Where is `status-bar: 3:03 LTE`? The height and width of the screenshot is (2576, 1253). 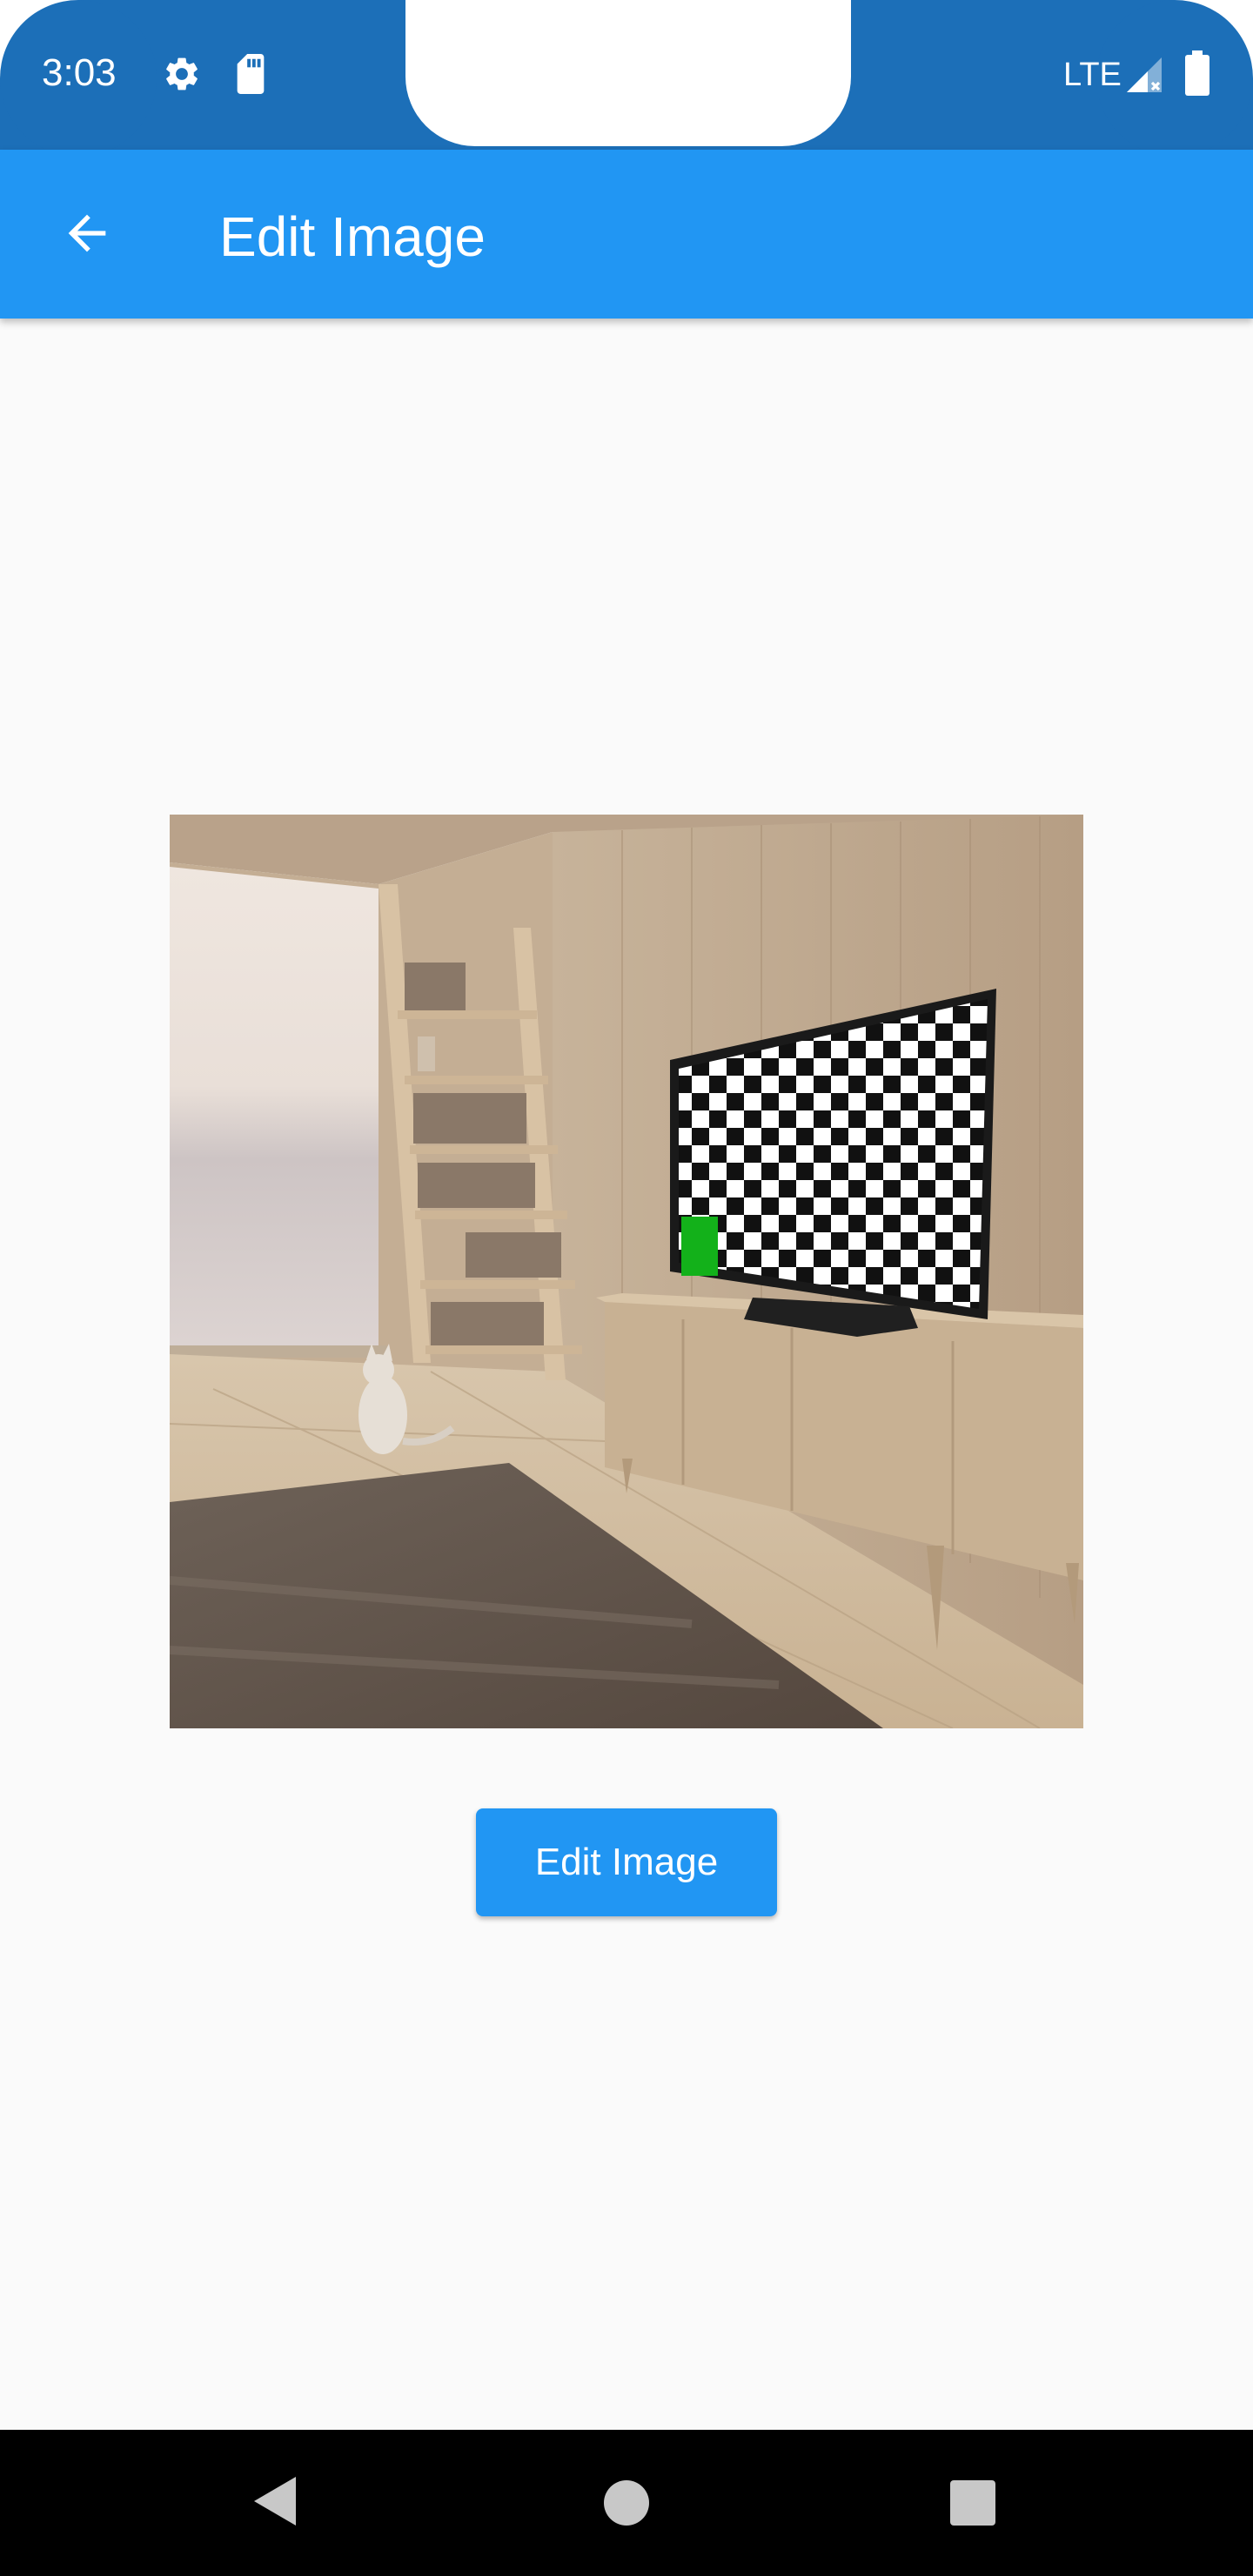 status-bar: 3:03 LTE is located at coordinates (626, 78).